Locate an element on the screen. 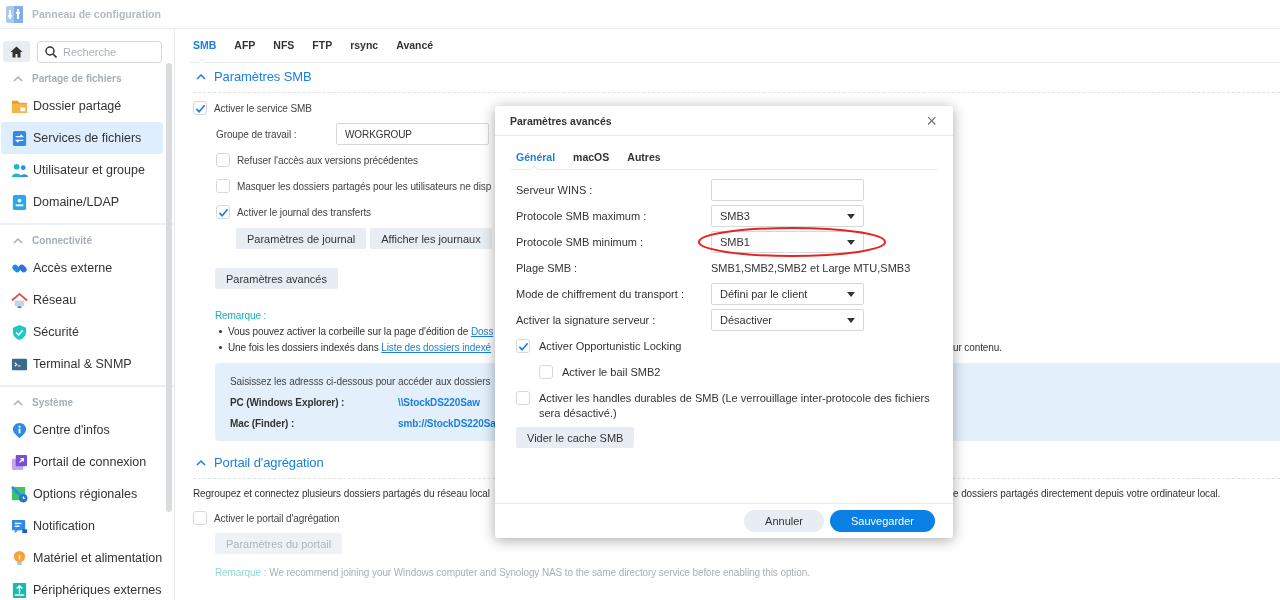 This screenshot has height=600, width=1280. shield-icon is located at coordinates (19, 332).